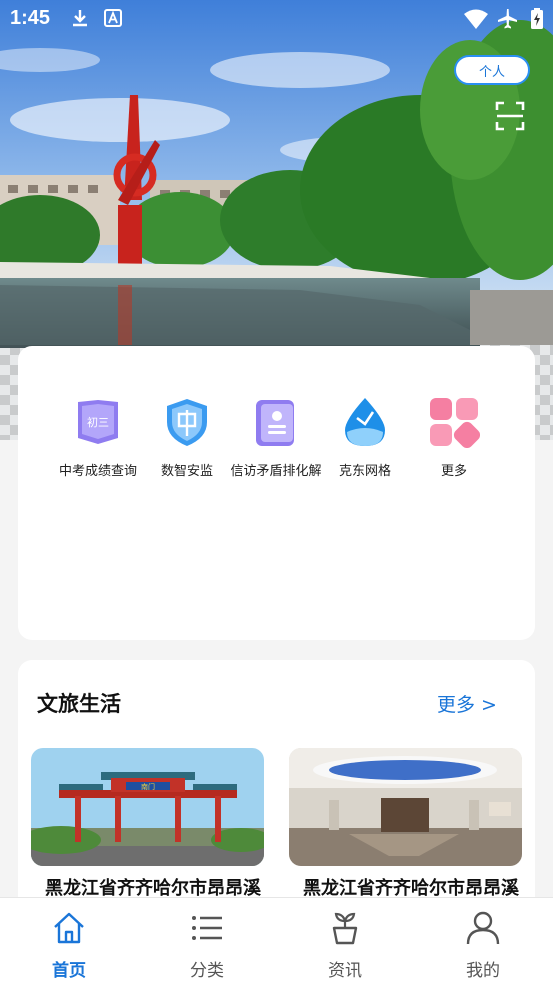  Describe the element at coordinates (483, 928) in the screenshot. I see `person-icon` at that location.